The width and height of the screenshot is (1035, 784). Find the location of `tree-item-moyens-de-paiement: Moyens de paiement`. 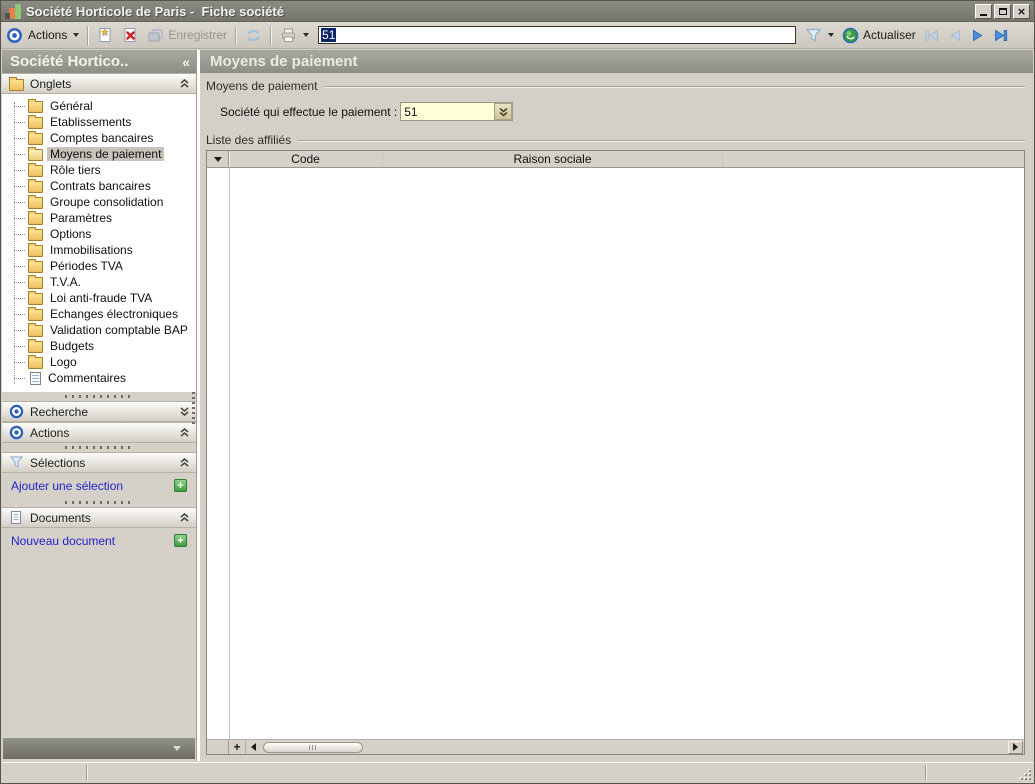

tree-item-moyens-de-paiement: Moyens de paiement is located at coordinates (99, 154).